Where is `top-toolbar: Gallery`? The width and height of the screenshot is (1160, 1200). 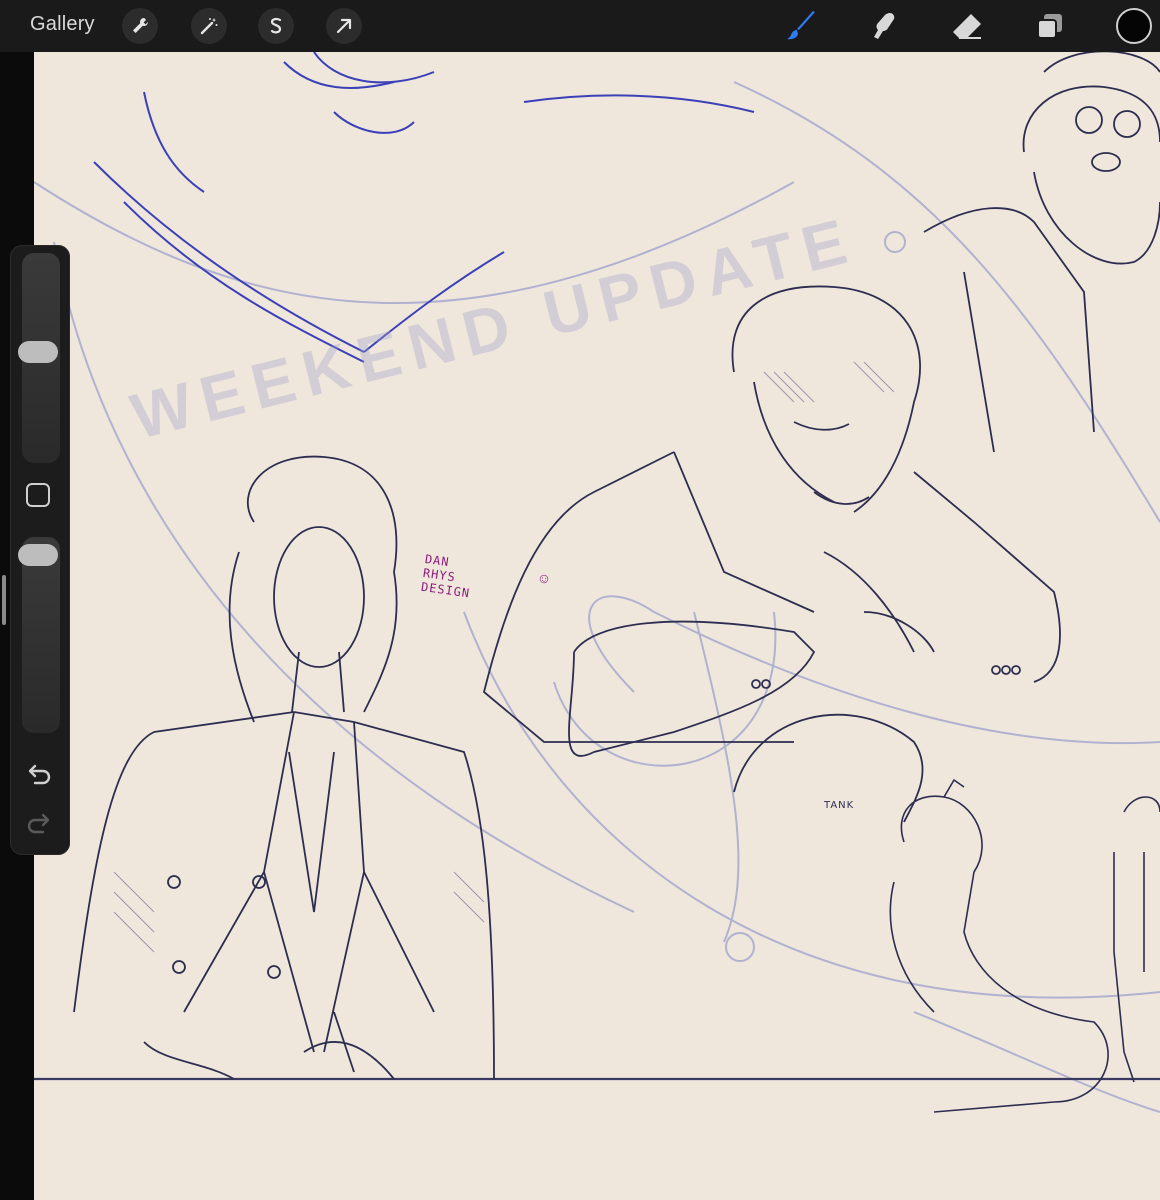
top-toolbar: Gallery is located at coordinates (580, 26).